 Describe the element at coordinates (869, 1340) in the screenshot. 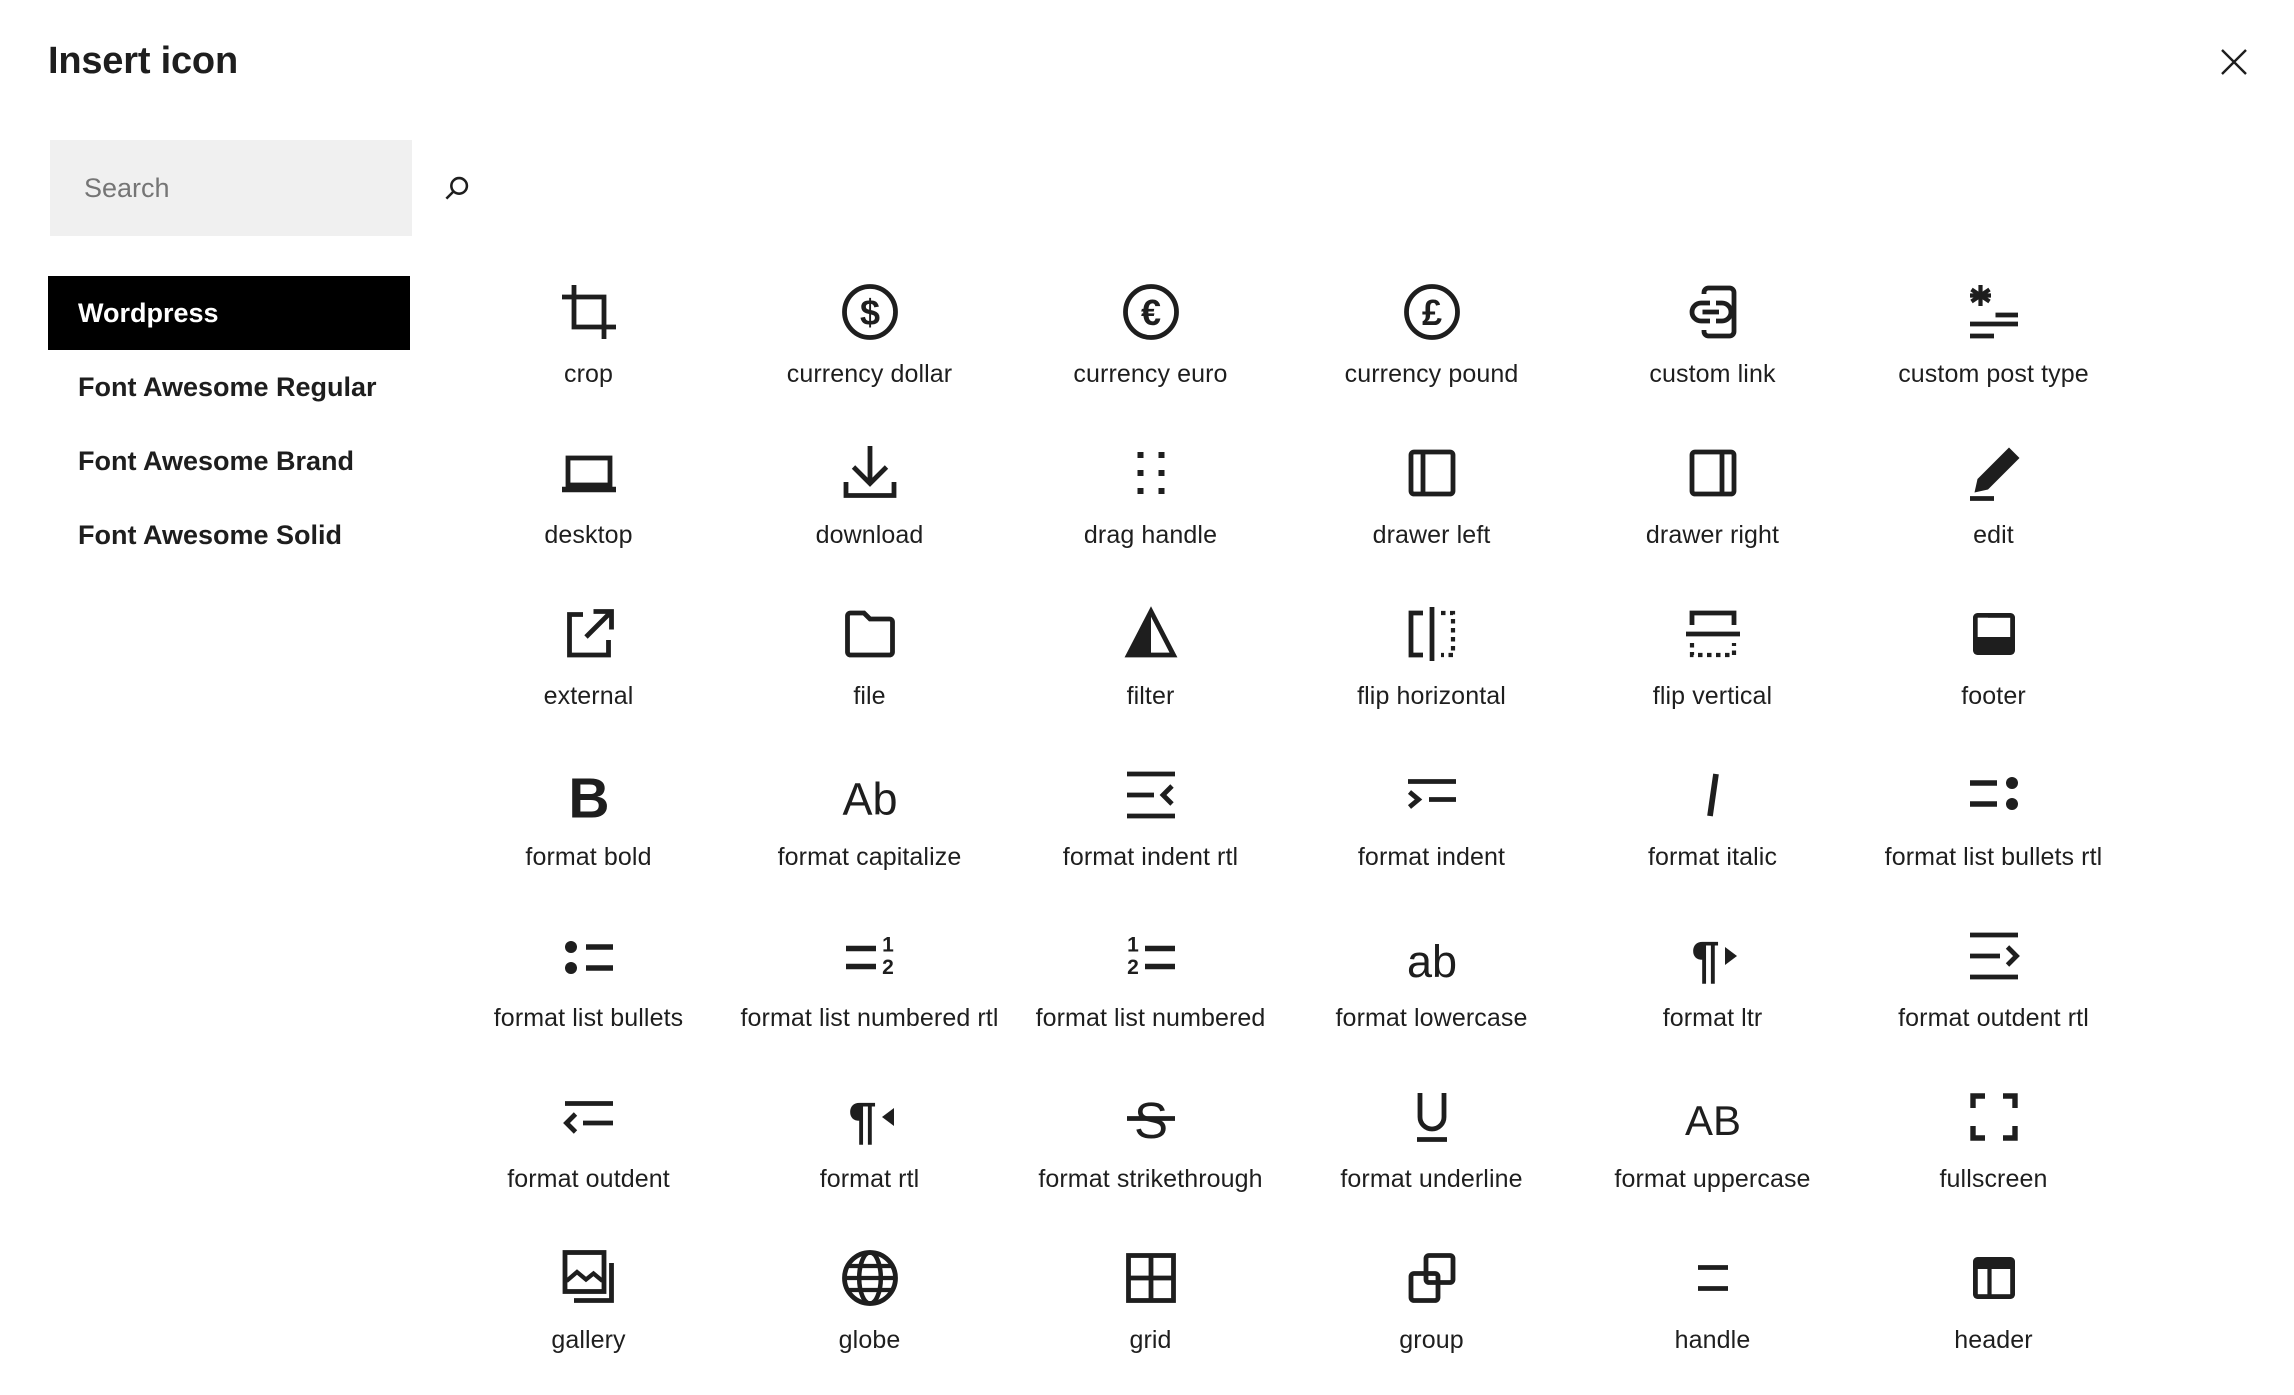

I see `icon-label: globe` at that location.